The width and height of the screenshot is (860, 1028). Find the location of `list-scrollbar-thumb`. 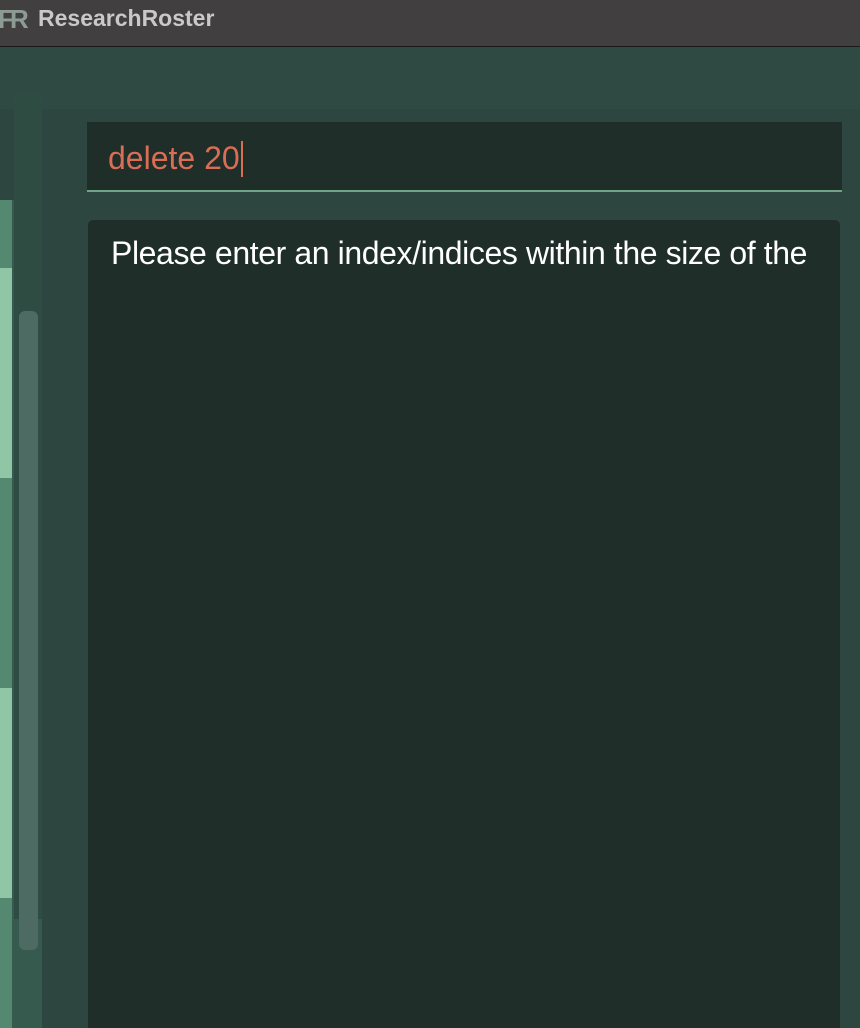

list-scrollbar-thumb is located at coordinates (28, 630).